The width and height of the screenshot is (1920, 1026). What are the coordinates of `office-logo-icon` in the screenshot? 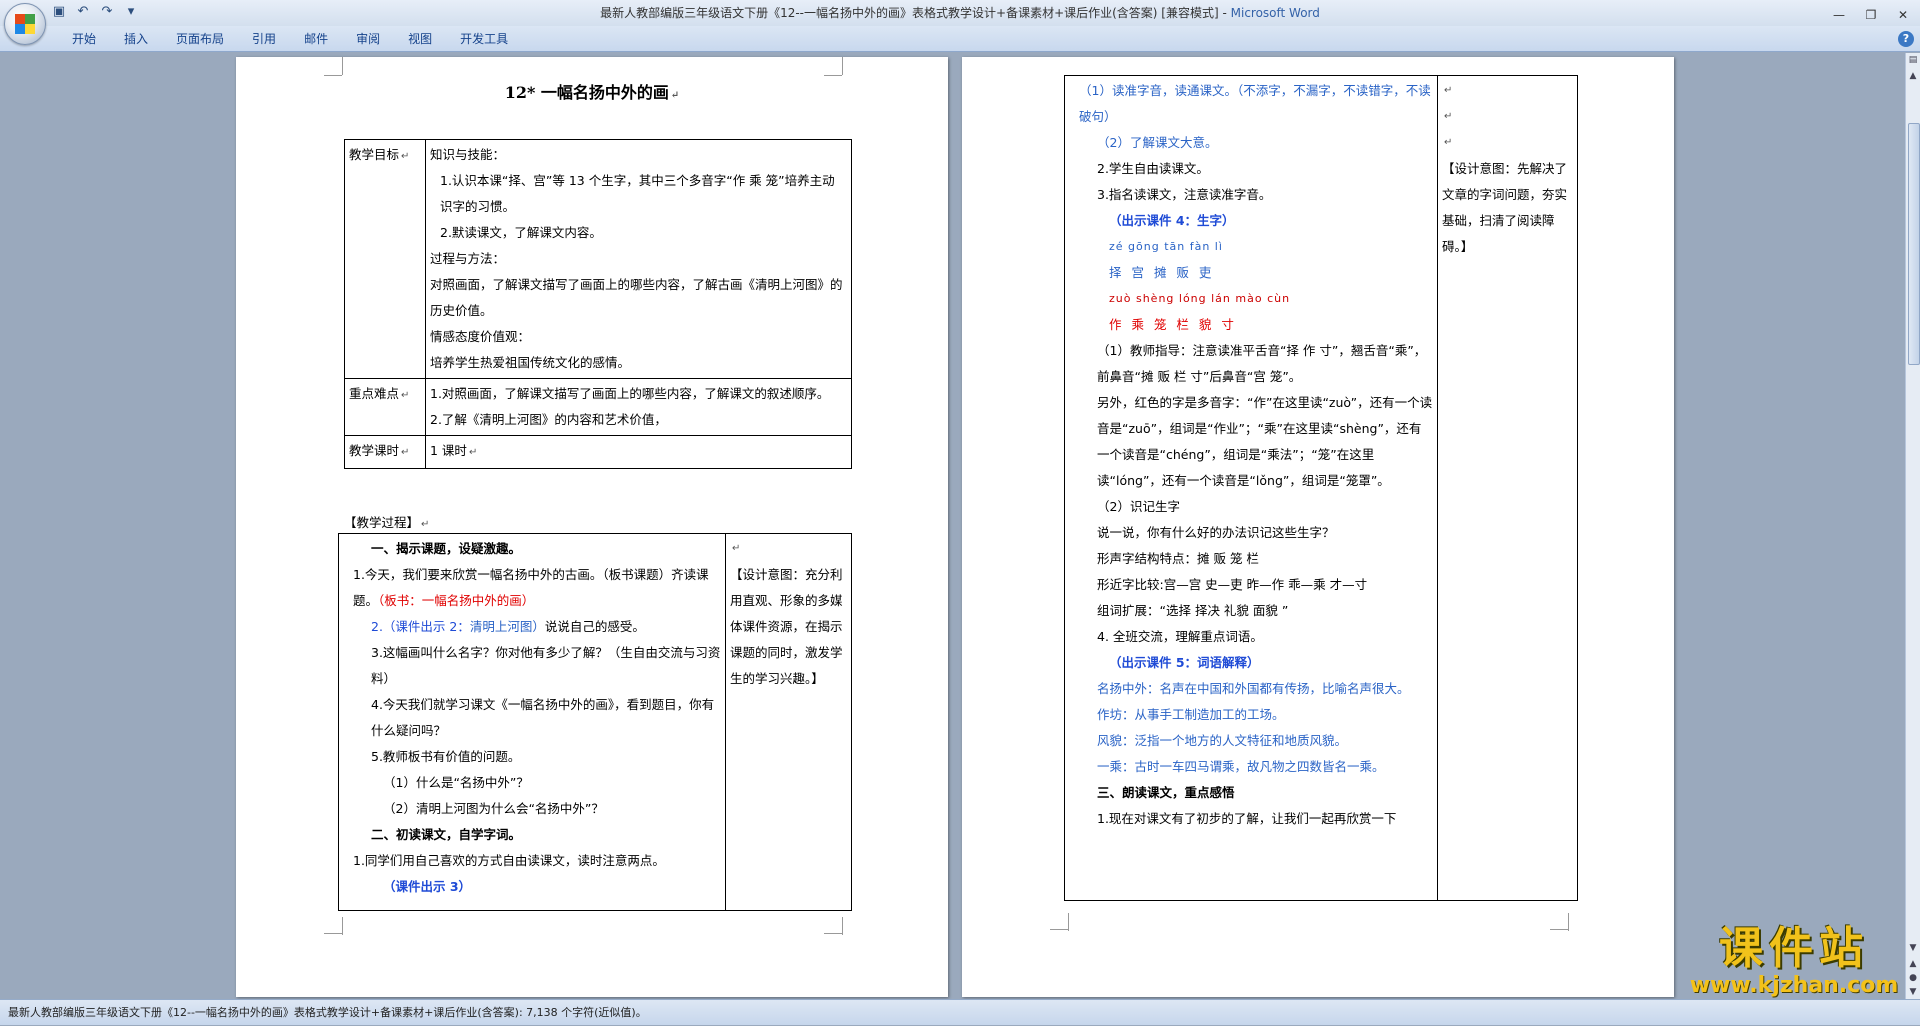 It's located at (25, 24).